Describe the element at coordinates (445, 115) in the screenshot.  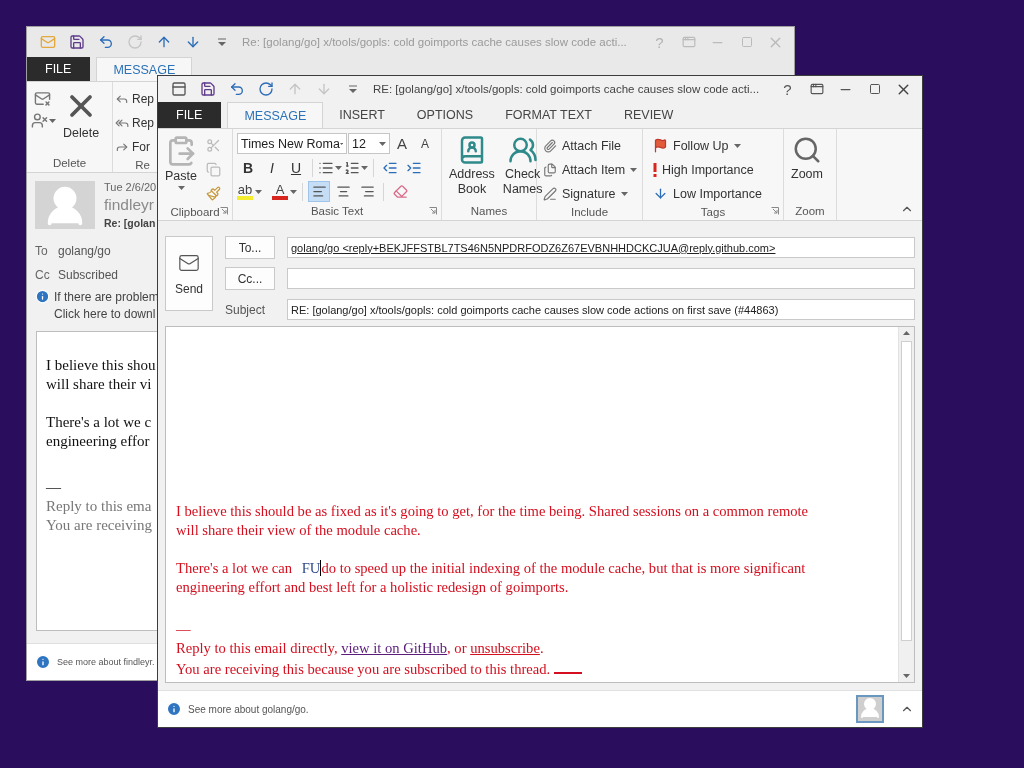
I see `ribbon-tab: OPTIONS` at that location.